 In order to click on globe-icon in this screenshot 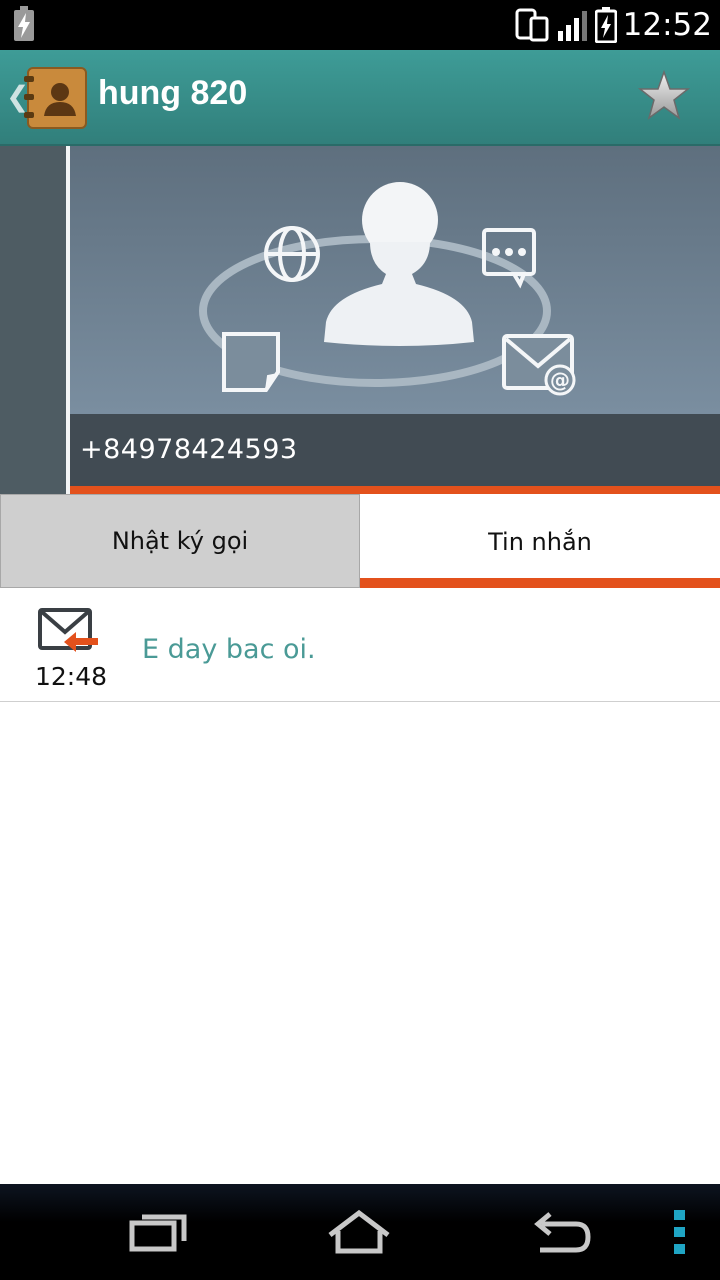, I will do `click(292, 254)`.